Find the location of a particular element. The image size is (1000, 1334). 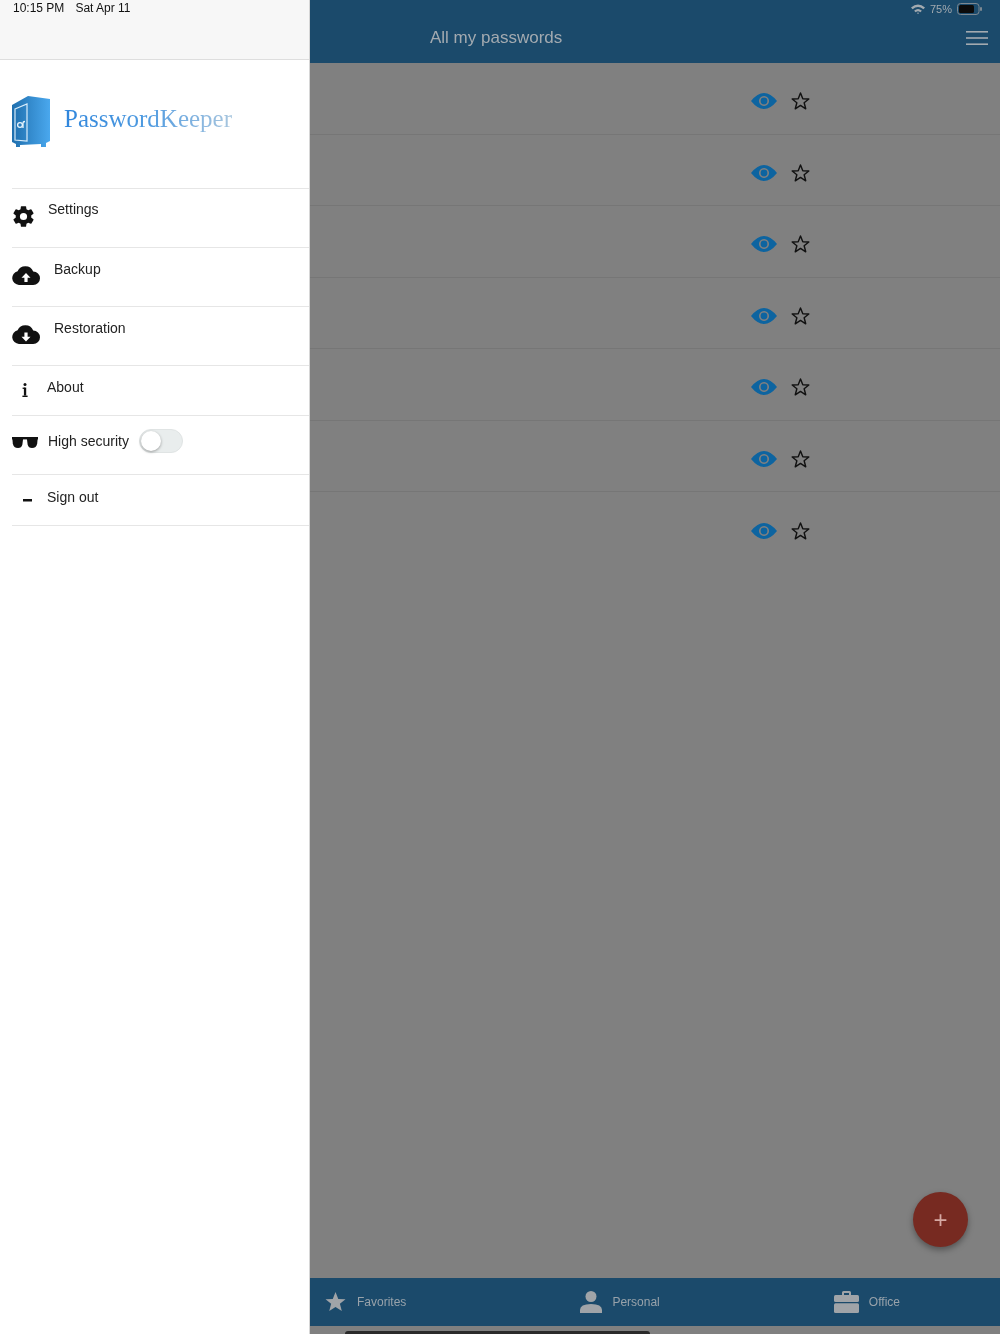

status-date: Sat Apr 11 is located at coordinates (103, 8).